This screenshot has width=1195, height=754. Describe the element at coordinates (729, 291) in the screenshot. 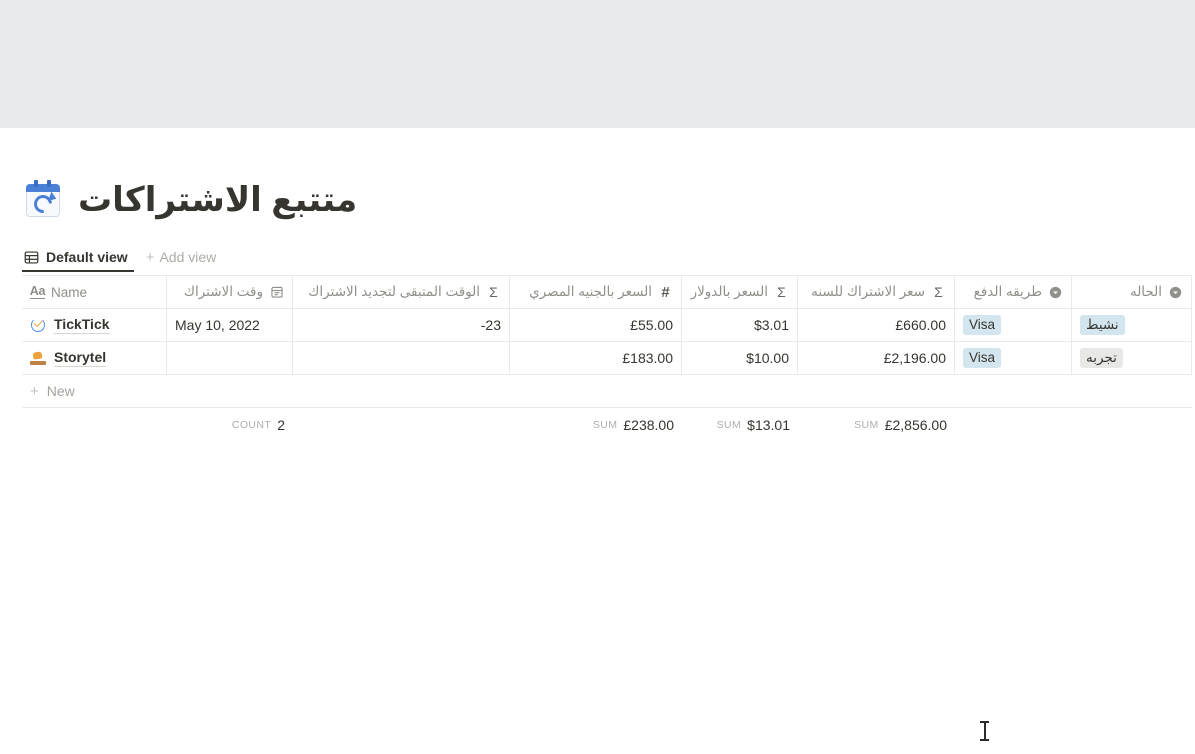

I see `column-header-price-usd-label: السعر بالدولار` at that location.